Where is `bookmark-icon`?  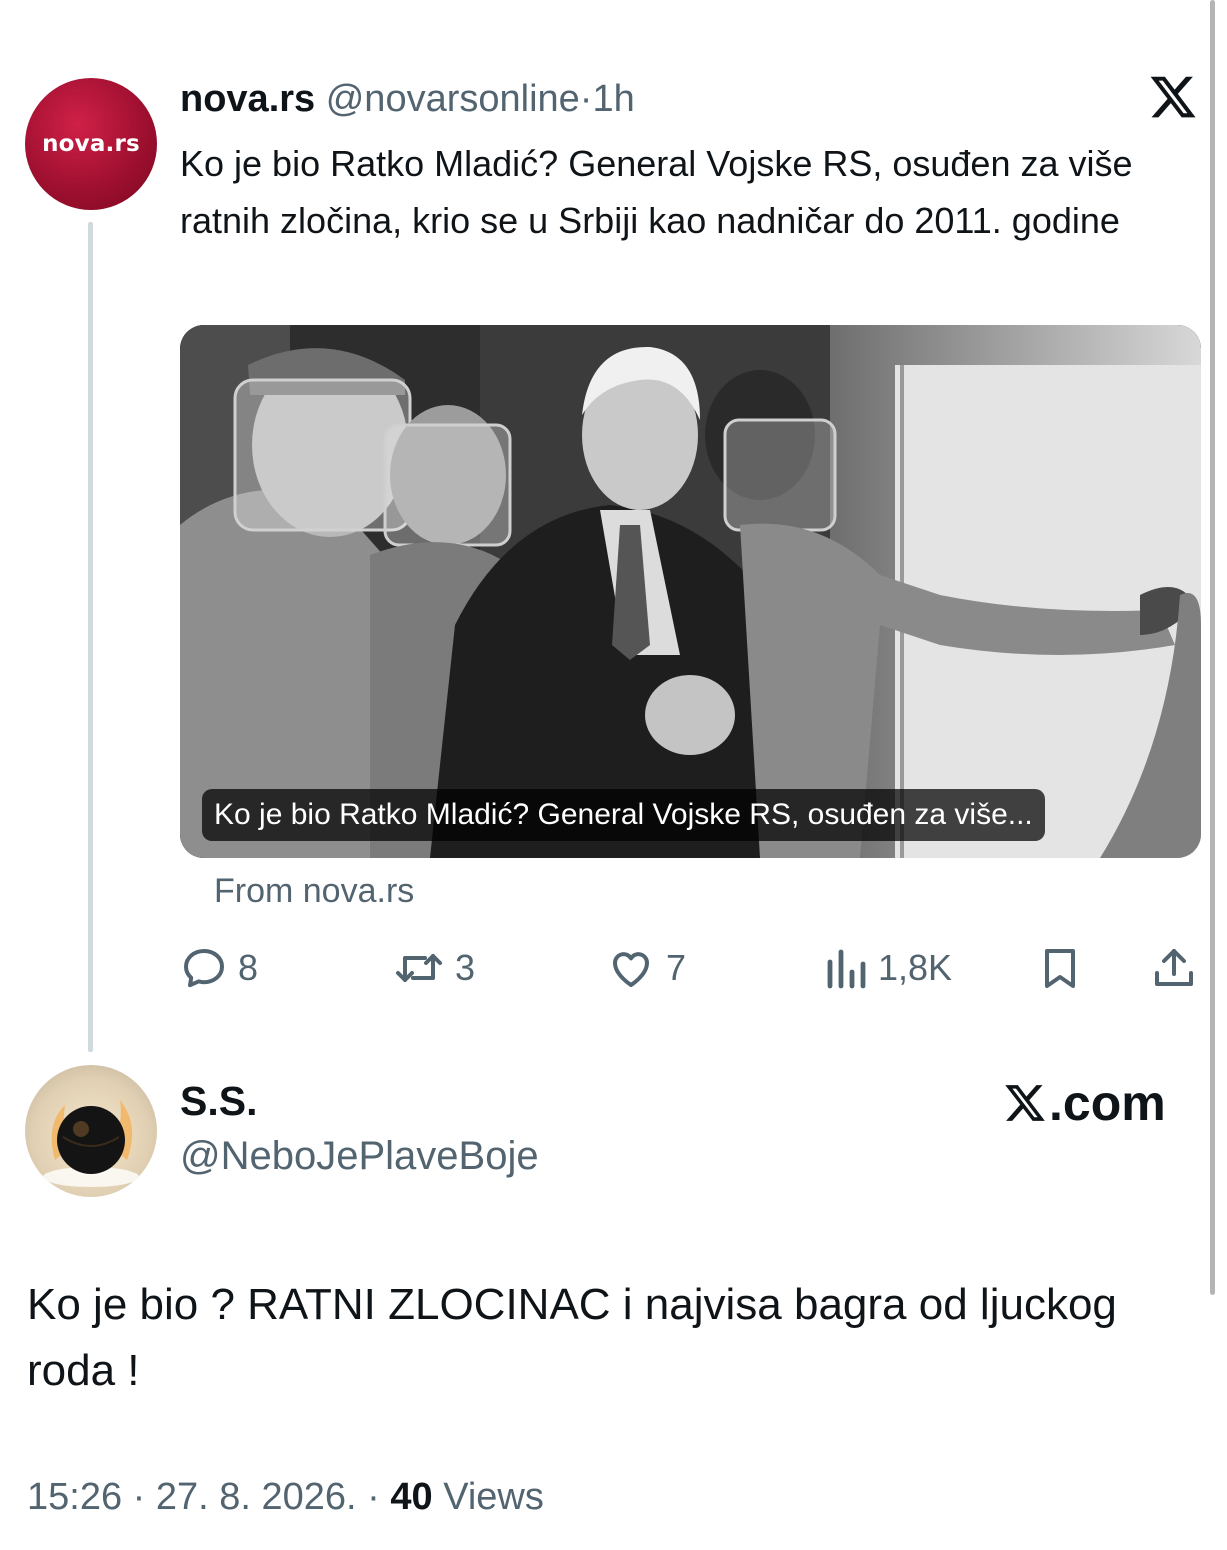
bookmark-icon is located at coordinates (1060, 968).